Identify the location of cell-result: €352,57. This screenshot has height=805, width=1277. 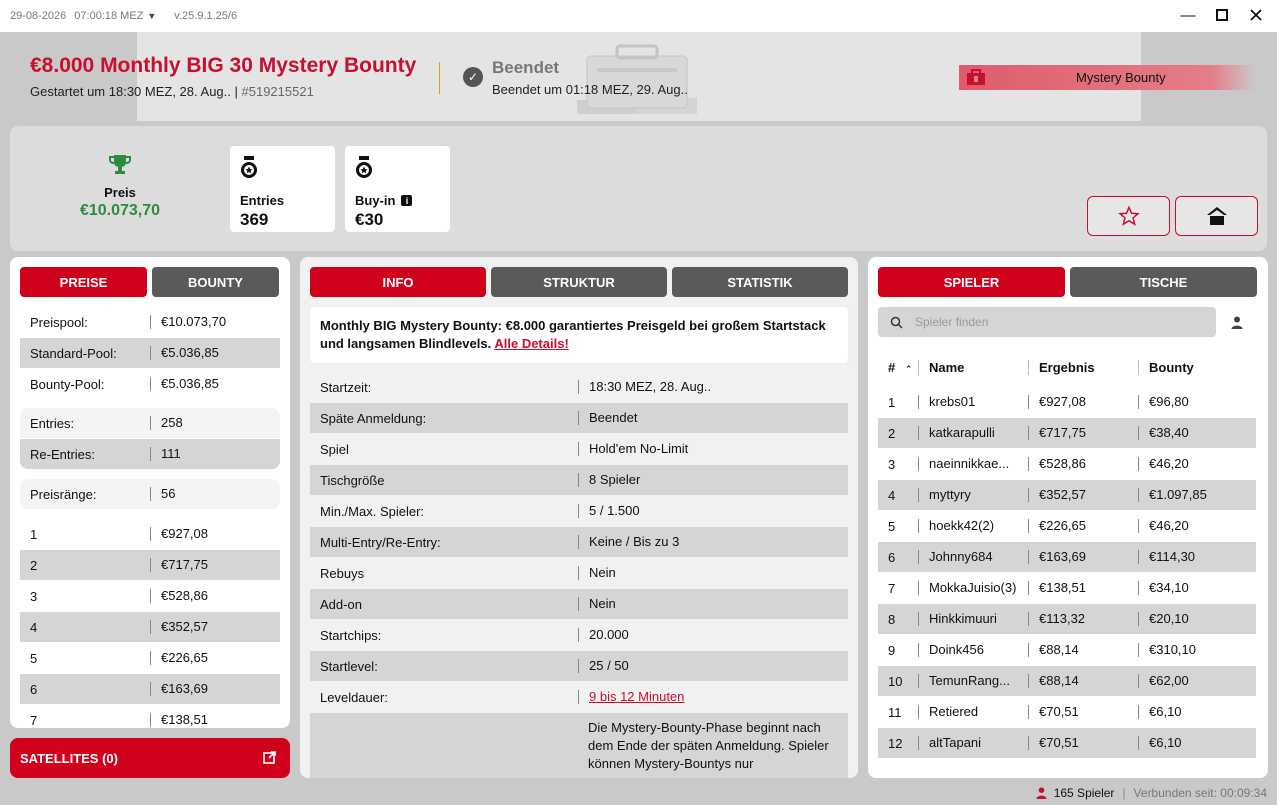
(1083, 495).